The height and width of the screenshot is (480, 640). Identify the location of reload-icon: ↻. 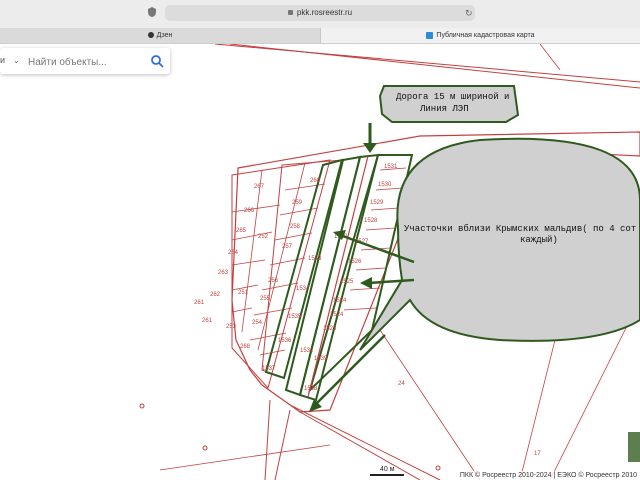
(469, 13).